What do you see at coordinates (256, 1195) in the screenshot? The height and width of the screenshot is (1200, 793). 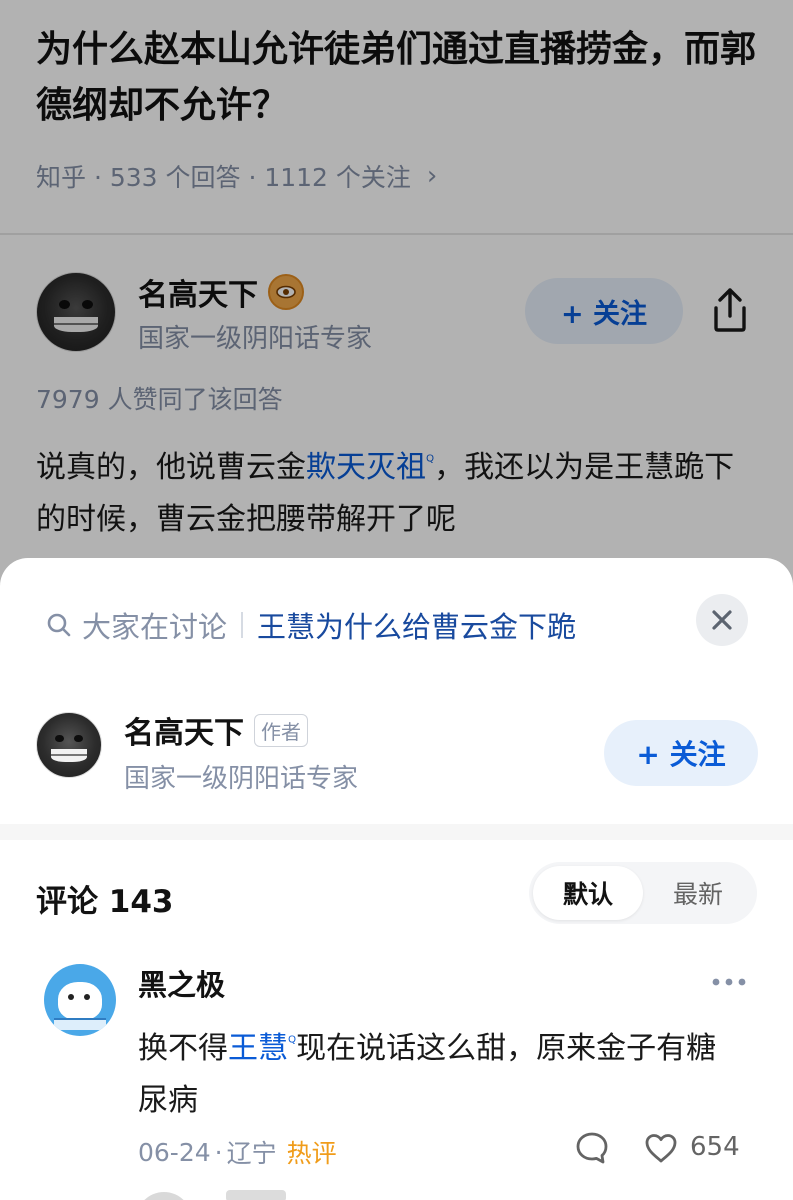 I see `list-item` at bounding box center [256, 1195].